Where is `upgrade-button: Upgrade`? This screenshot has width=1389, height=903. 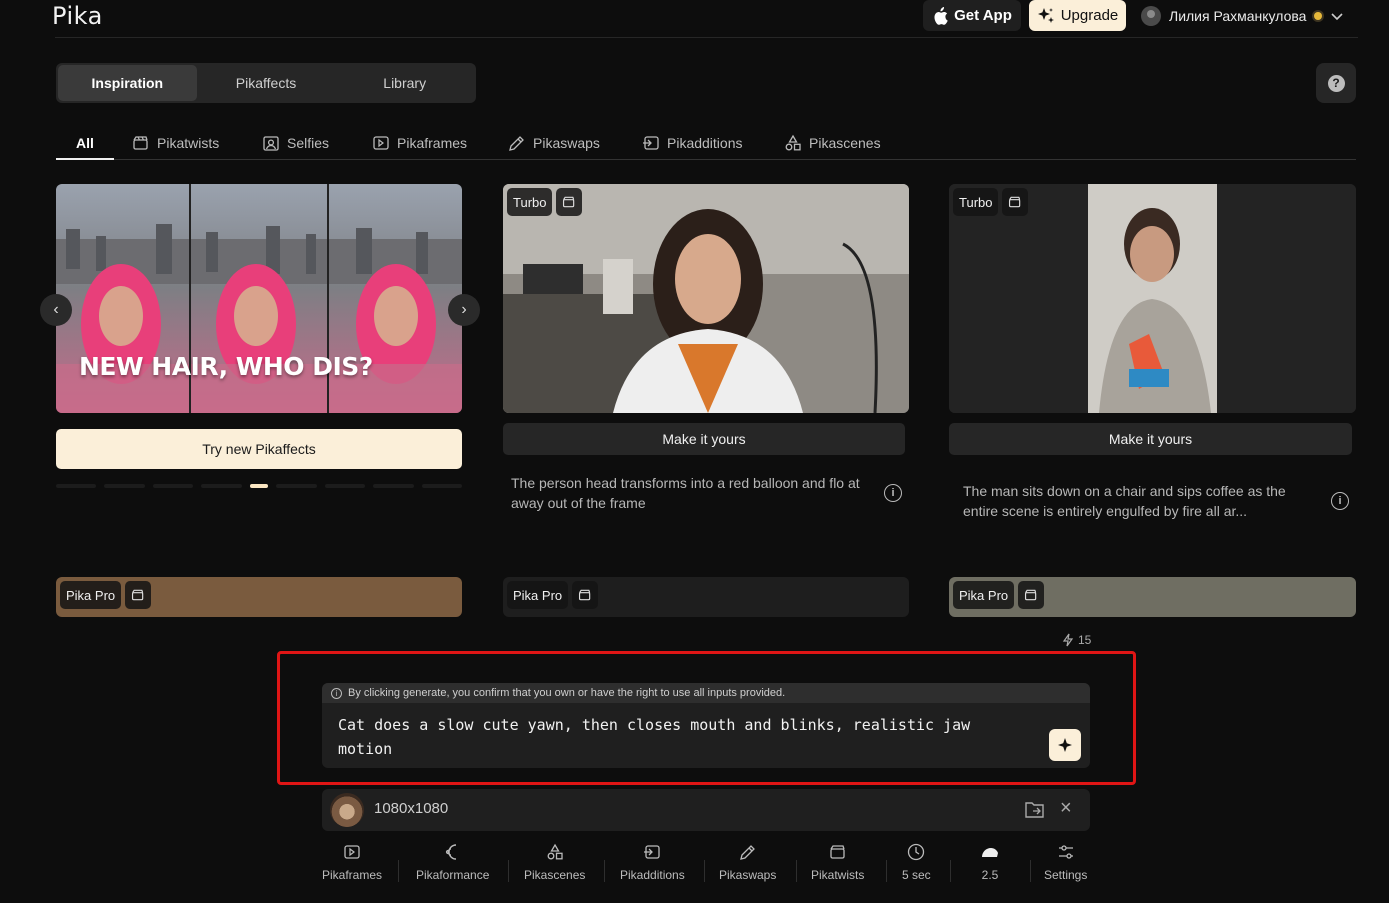 upgrade-button: Upgrade is located at coordinates (1077, 15).